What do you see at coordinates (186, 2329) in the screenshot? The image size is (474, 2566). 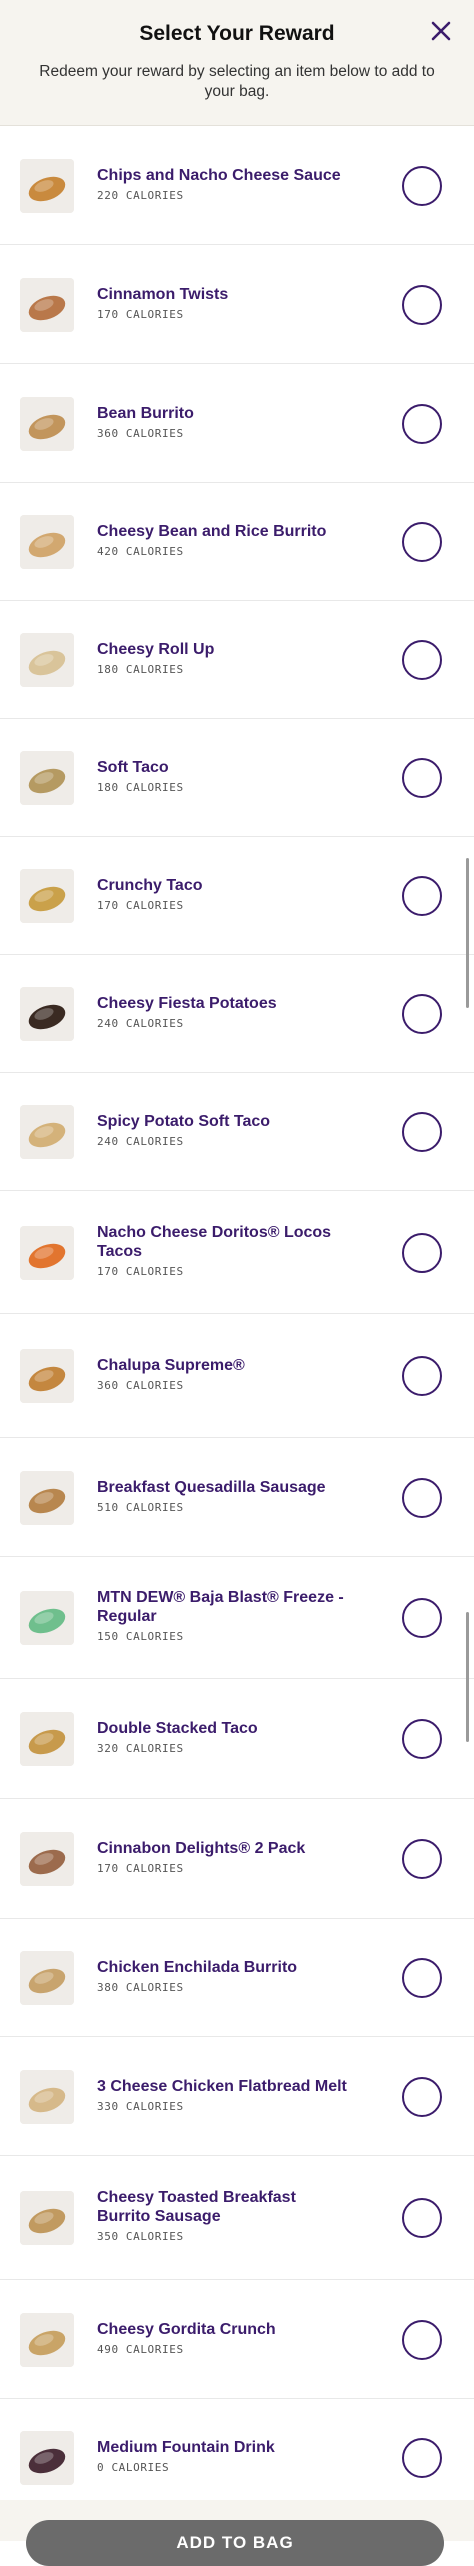 I see `reward-item-name: Cheesy Gordita Crunch` at bounding box center [186, 2329].